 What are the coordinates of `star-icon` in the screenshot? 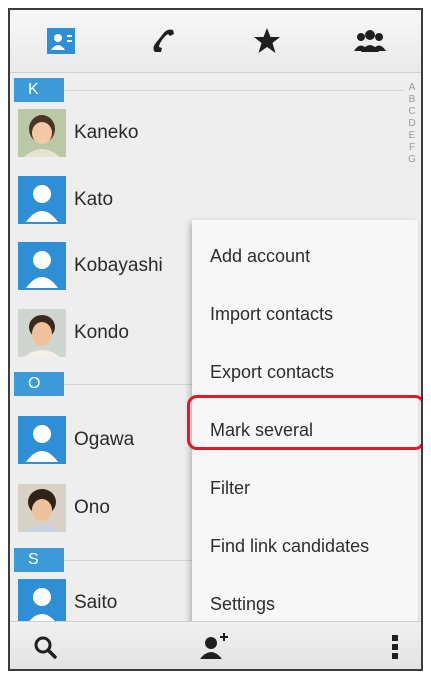 It's located at (267, 40).